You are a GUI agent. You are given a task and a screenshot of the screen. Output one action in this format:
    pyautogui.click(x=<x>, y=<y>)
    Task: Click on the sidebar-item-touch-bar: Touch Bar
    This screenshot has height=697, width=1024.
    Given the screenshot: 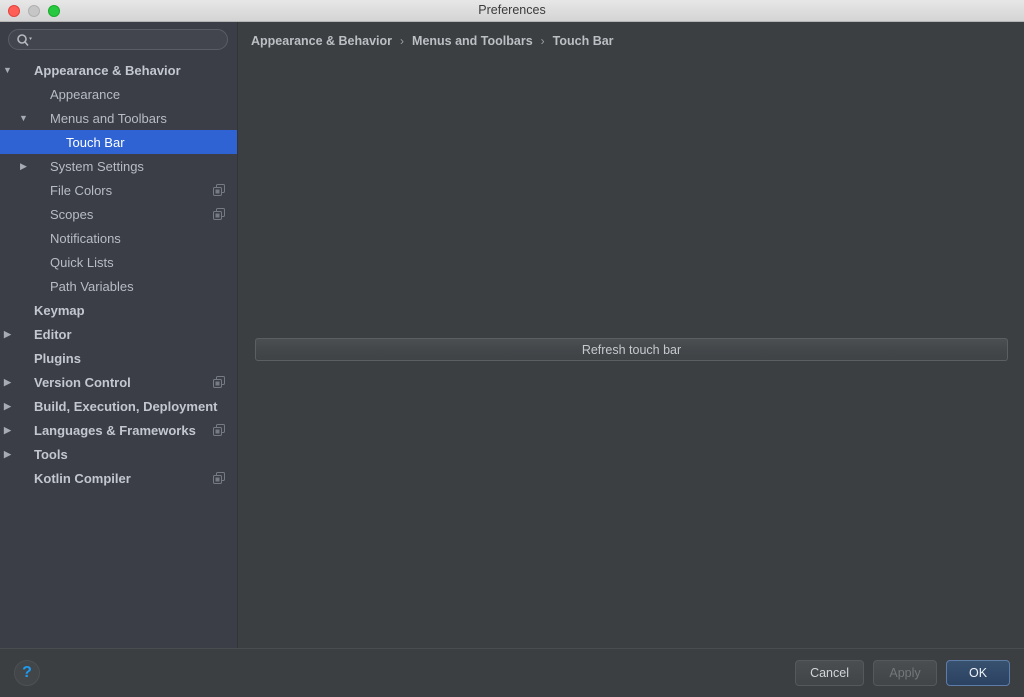 What is the action you would take?
    pyautogui.click(x=118, y=142)
    